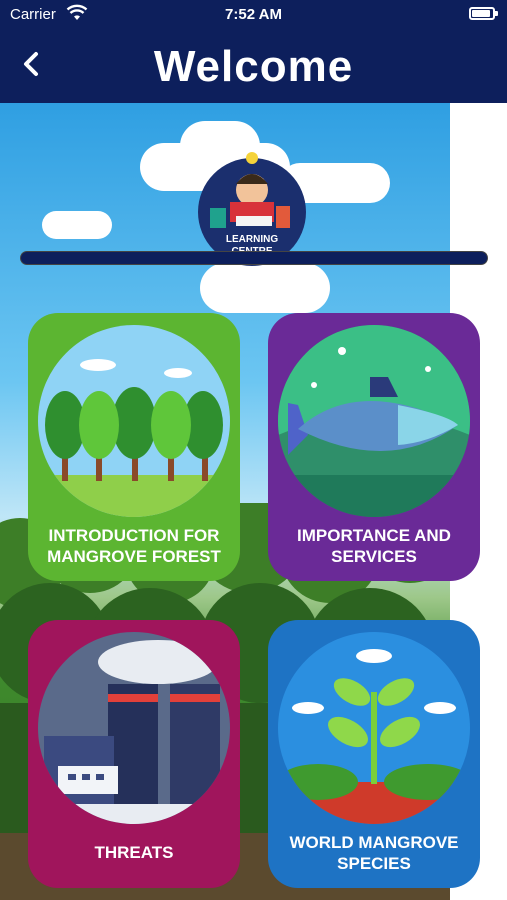  Describe the element at coordinates (134, 421) in the screenshot. I see `forest-trees-icon` at that location.